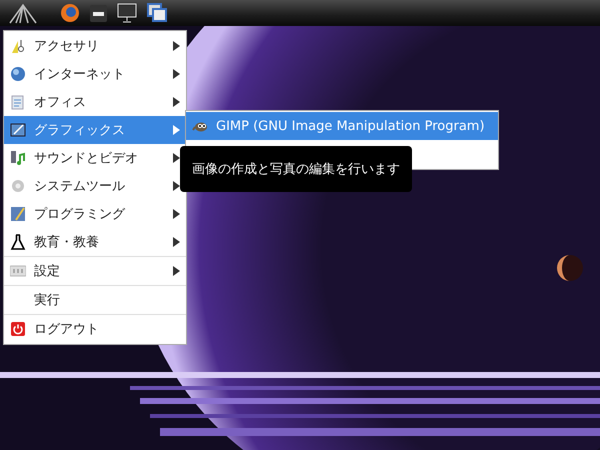  What do you see at coordinates (95, 271) in the screenshot?
I see `menu-item: 設定` at bounding box center [95, 271].